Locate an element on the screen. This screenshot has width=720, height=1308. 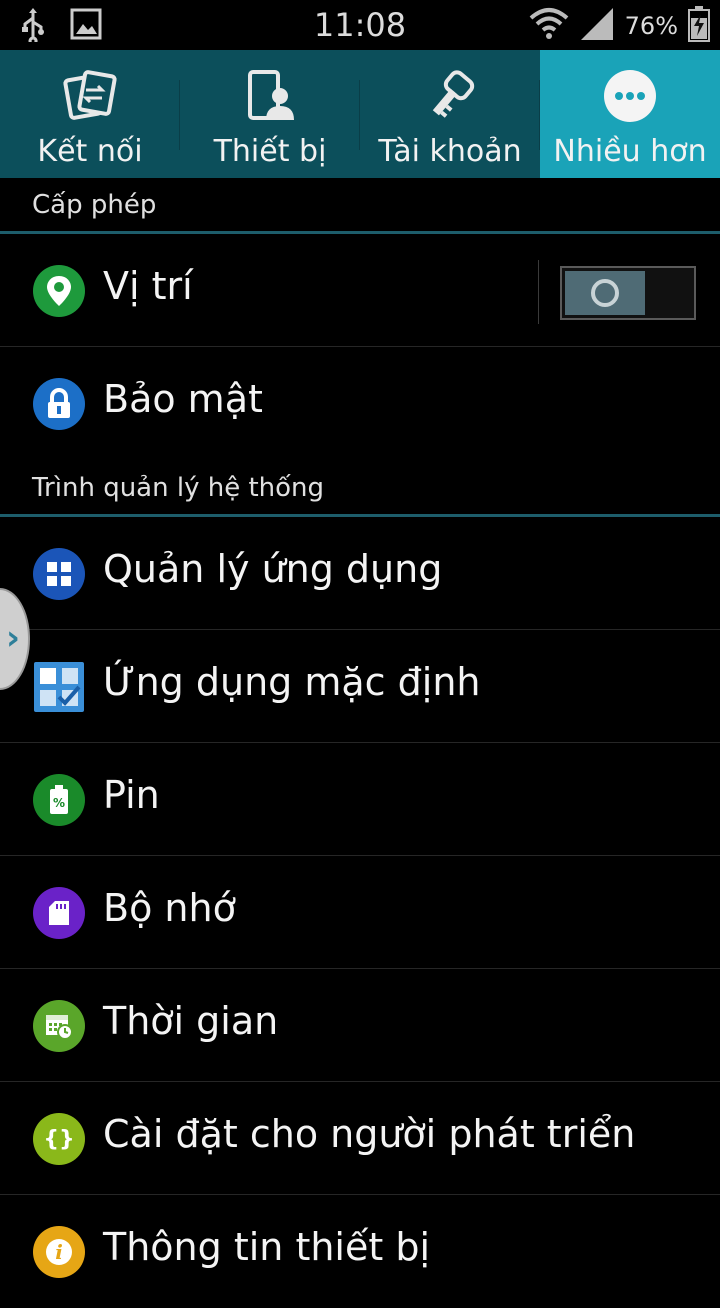
more-icon is located at coordinates (630, 96).